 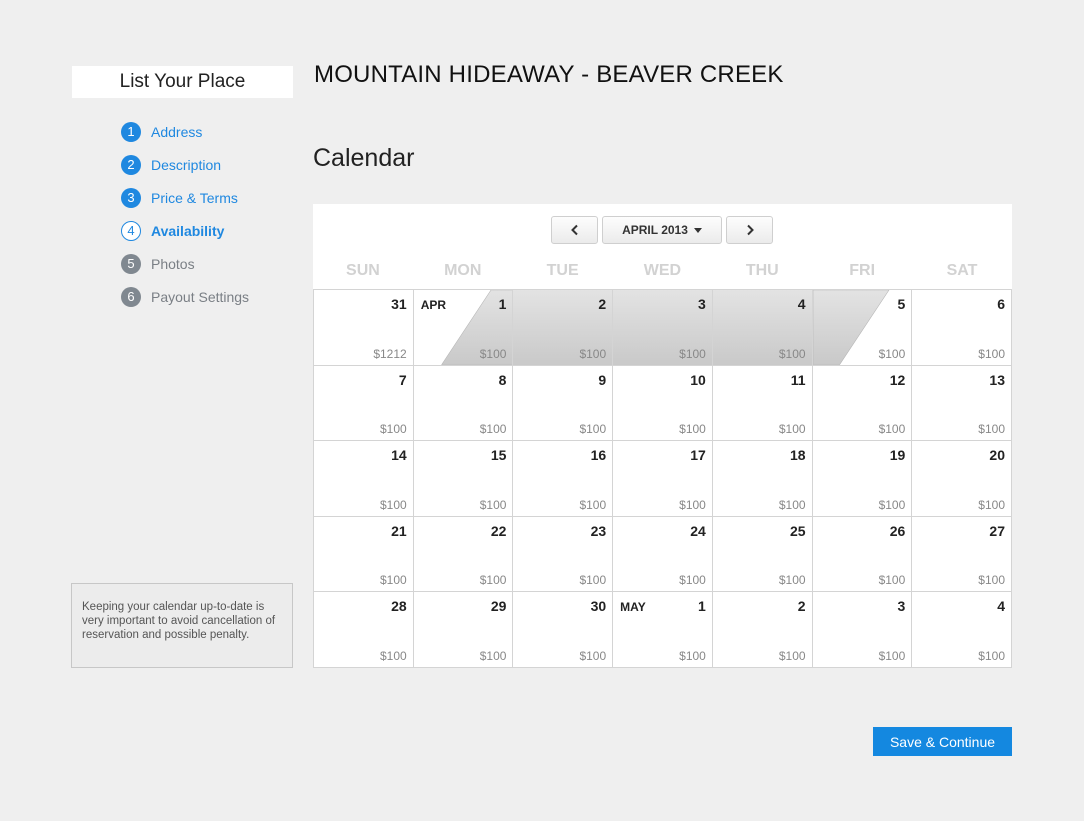 I want to click on calendar-day-cell: 6 $100, so click(x=962, y=328).